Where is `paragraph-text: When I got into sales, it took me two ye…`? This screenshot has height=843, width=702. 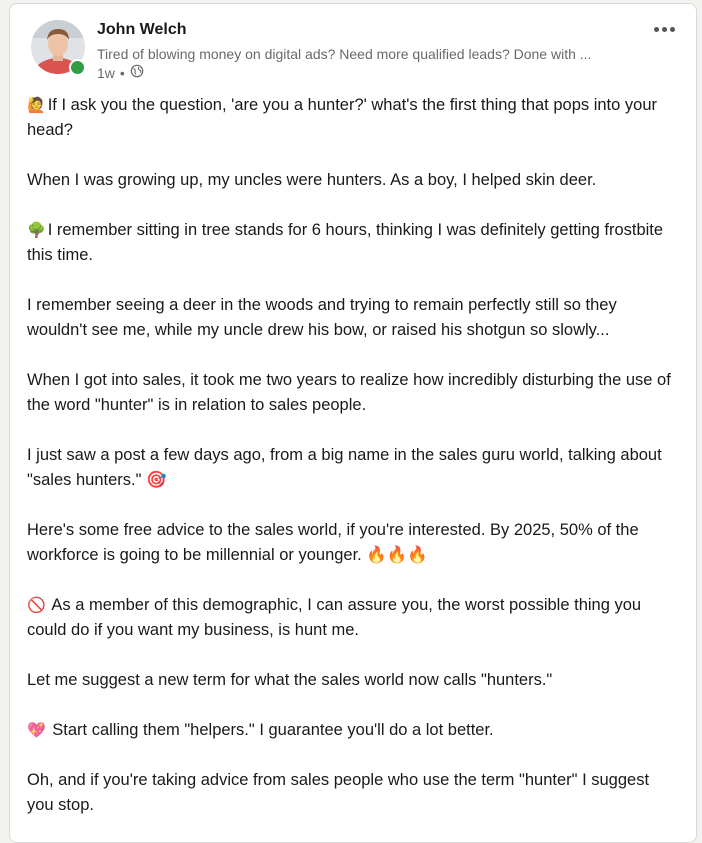 paragraph-text: When I got into sales, it took me two ye… is located at coordinates (349, 392).